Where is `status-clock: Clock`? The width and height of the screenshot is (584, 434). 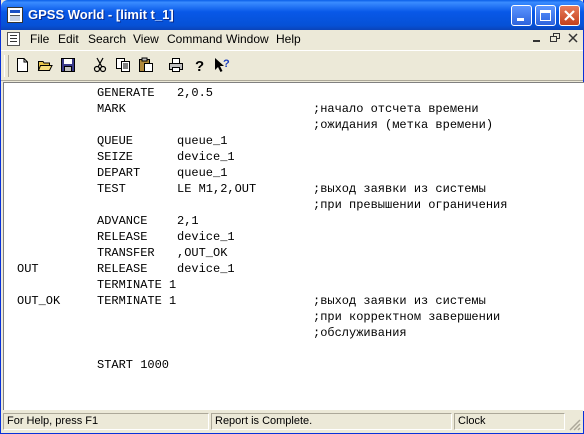
status-clock: Clock is located at coordinates (509, 421).